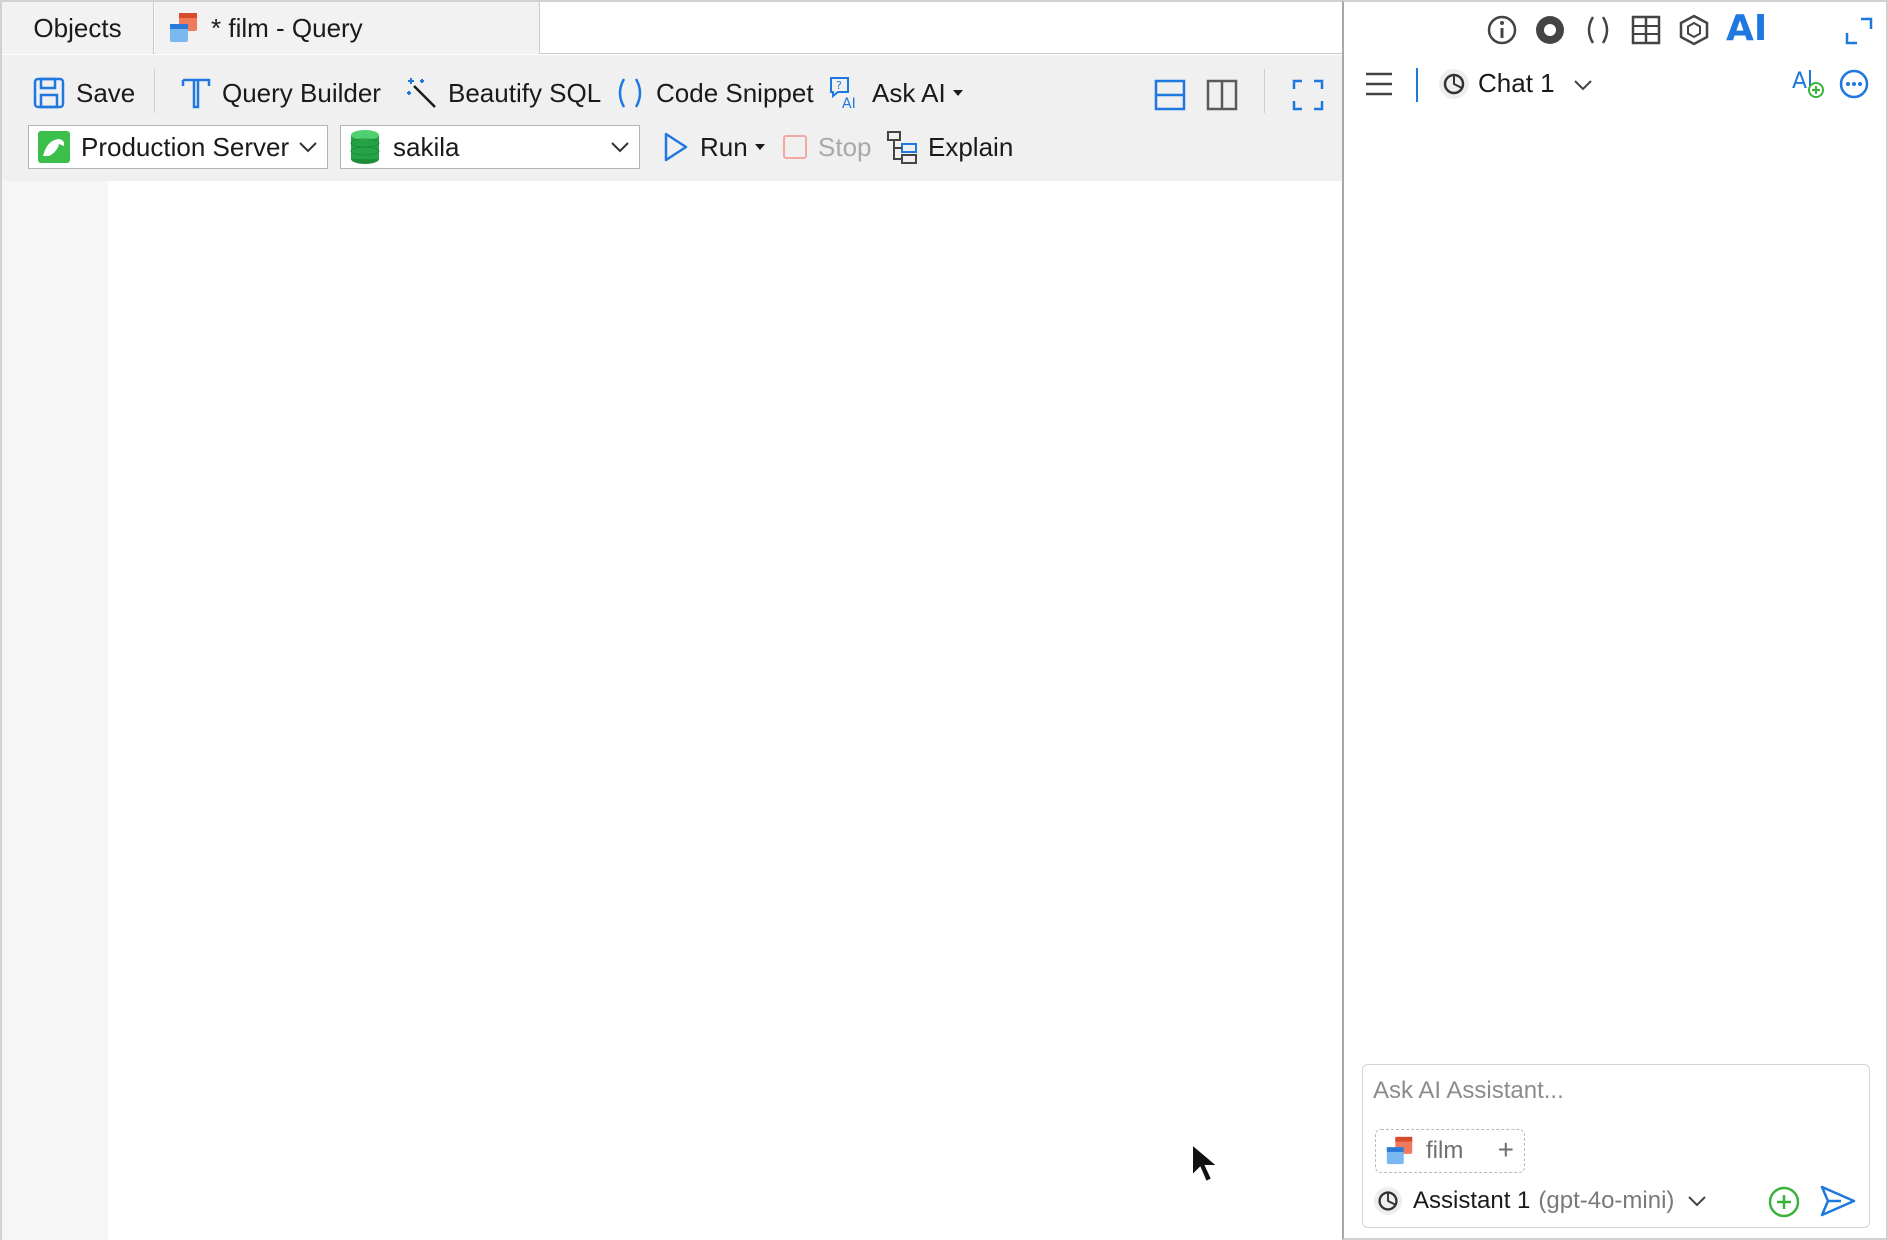 Image resolution: width=1888 pixels, height=1240 pixels. Describe the element at coordinates (1206, 1163) in the screenshot. I see `cursor-icon` at that location.